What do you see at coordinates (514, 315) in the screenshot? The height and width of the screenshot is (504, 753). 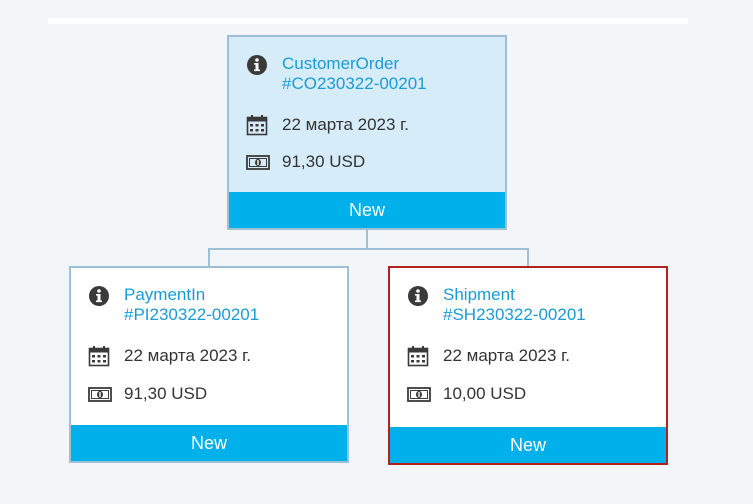 I see `shipment-number-link: #SH230322-00201` at bounding box center [514, 315].